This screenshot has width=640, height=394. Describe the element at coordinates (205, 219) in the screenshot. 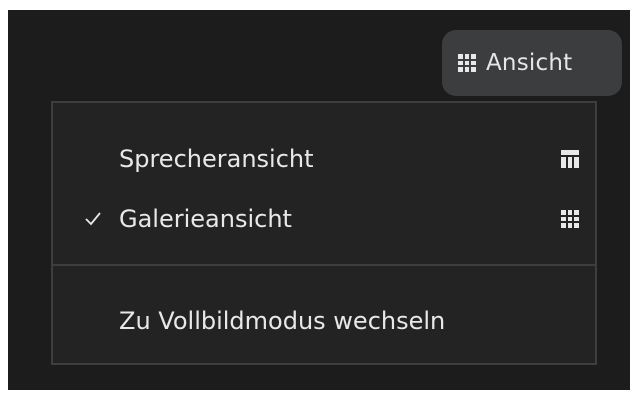

I see `menu-item-label: Galerieansicht` at that location.